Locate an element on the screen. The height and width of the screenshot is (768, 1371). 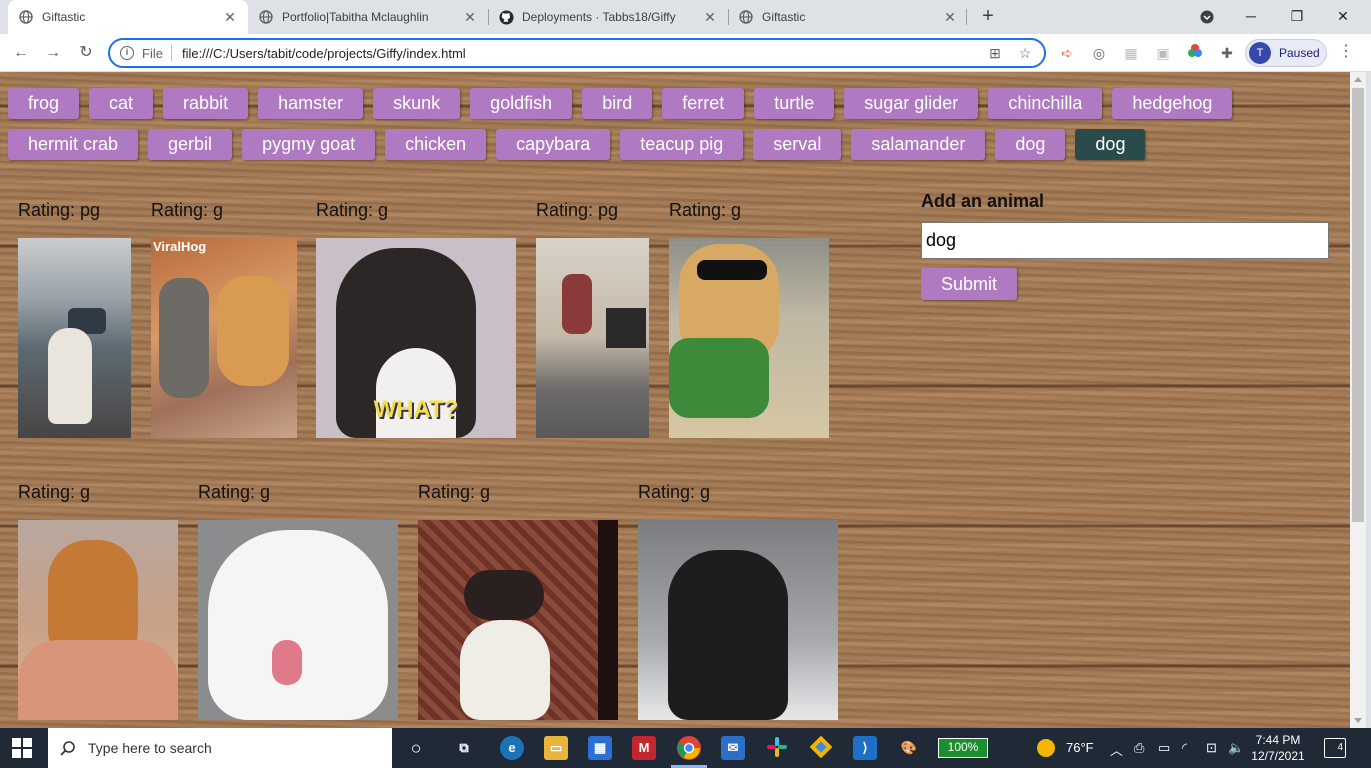
slack-icon is located at coordinates (777, 748).